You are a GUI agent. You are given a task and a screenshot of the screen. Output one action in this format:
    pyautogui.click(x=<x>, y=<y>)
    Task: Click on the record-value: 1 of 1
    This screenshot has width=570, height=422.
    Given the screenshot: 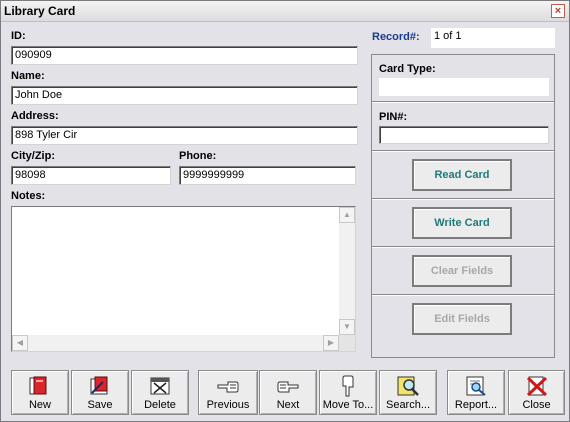 What is the action you would take?
    pyautogui.click(x=493, y=38)
    